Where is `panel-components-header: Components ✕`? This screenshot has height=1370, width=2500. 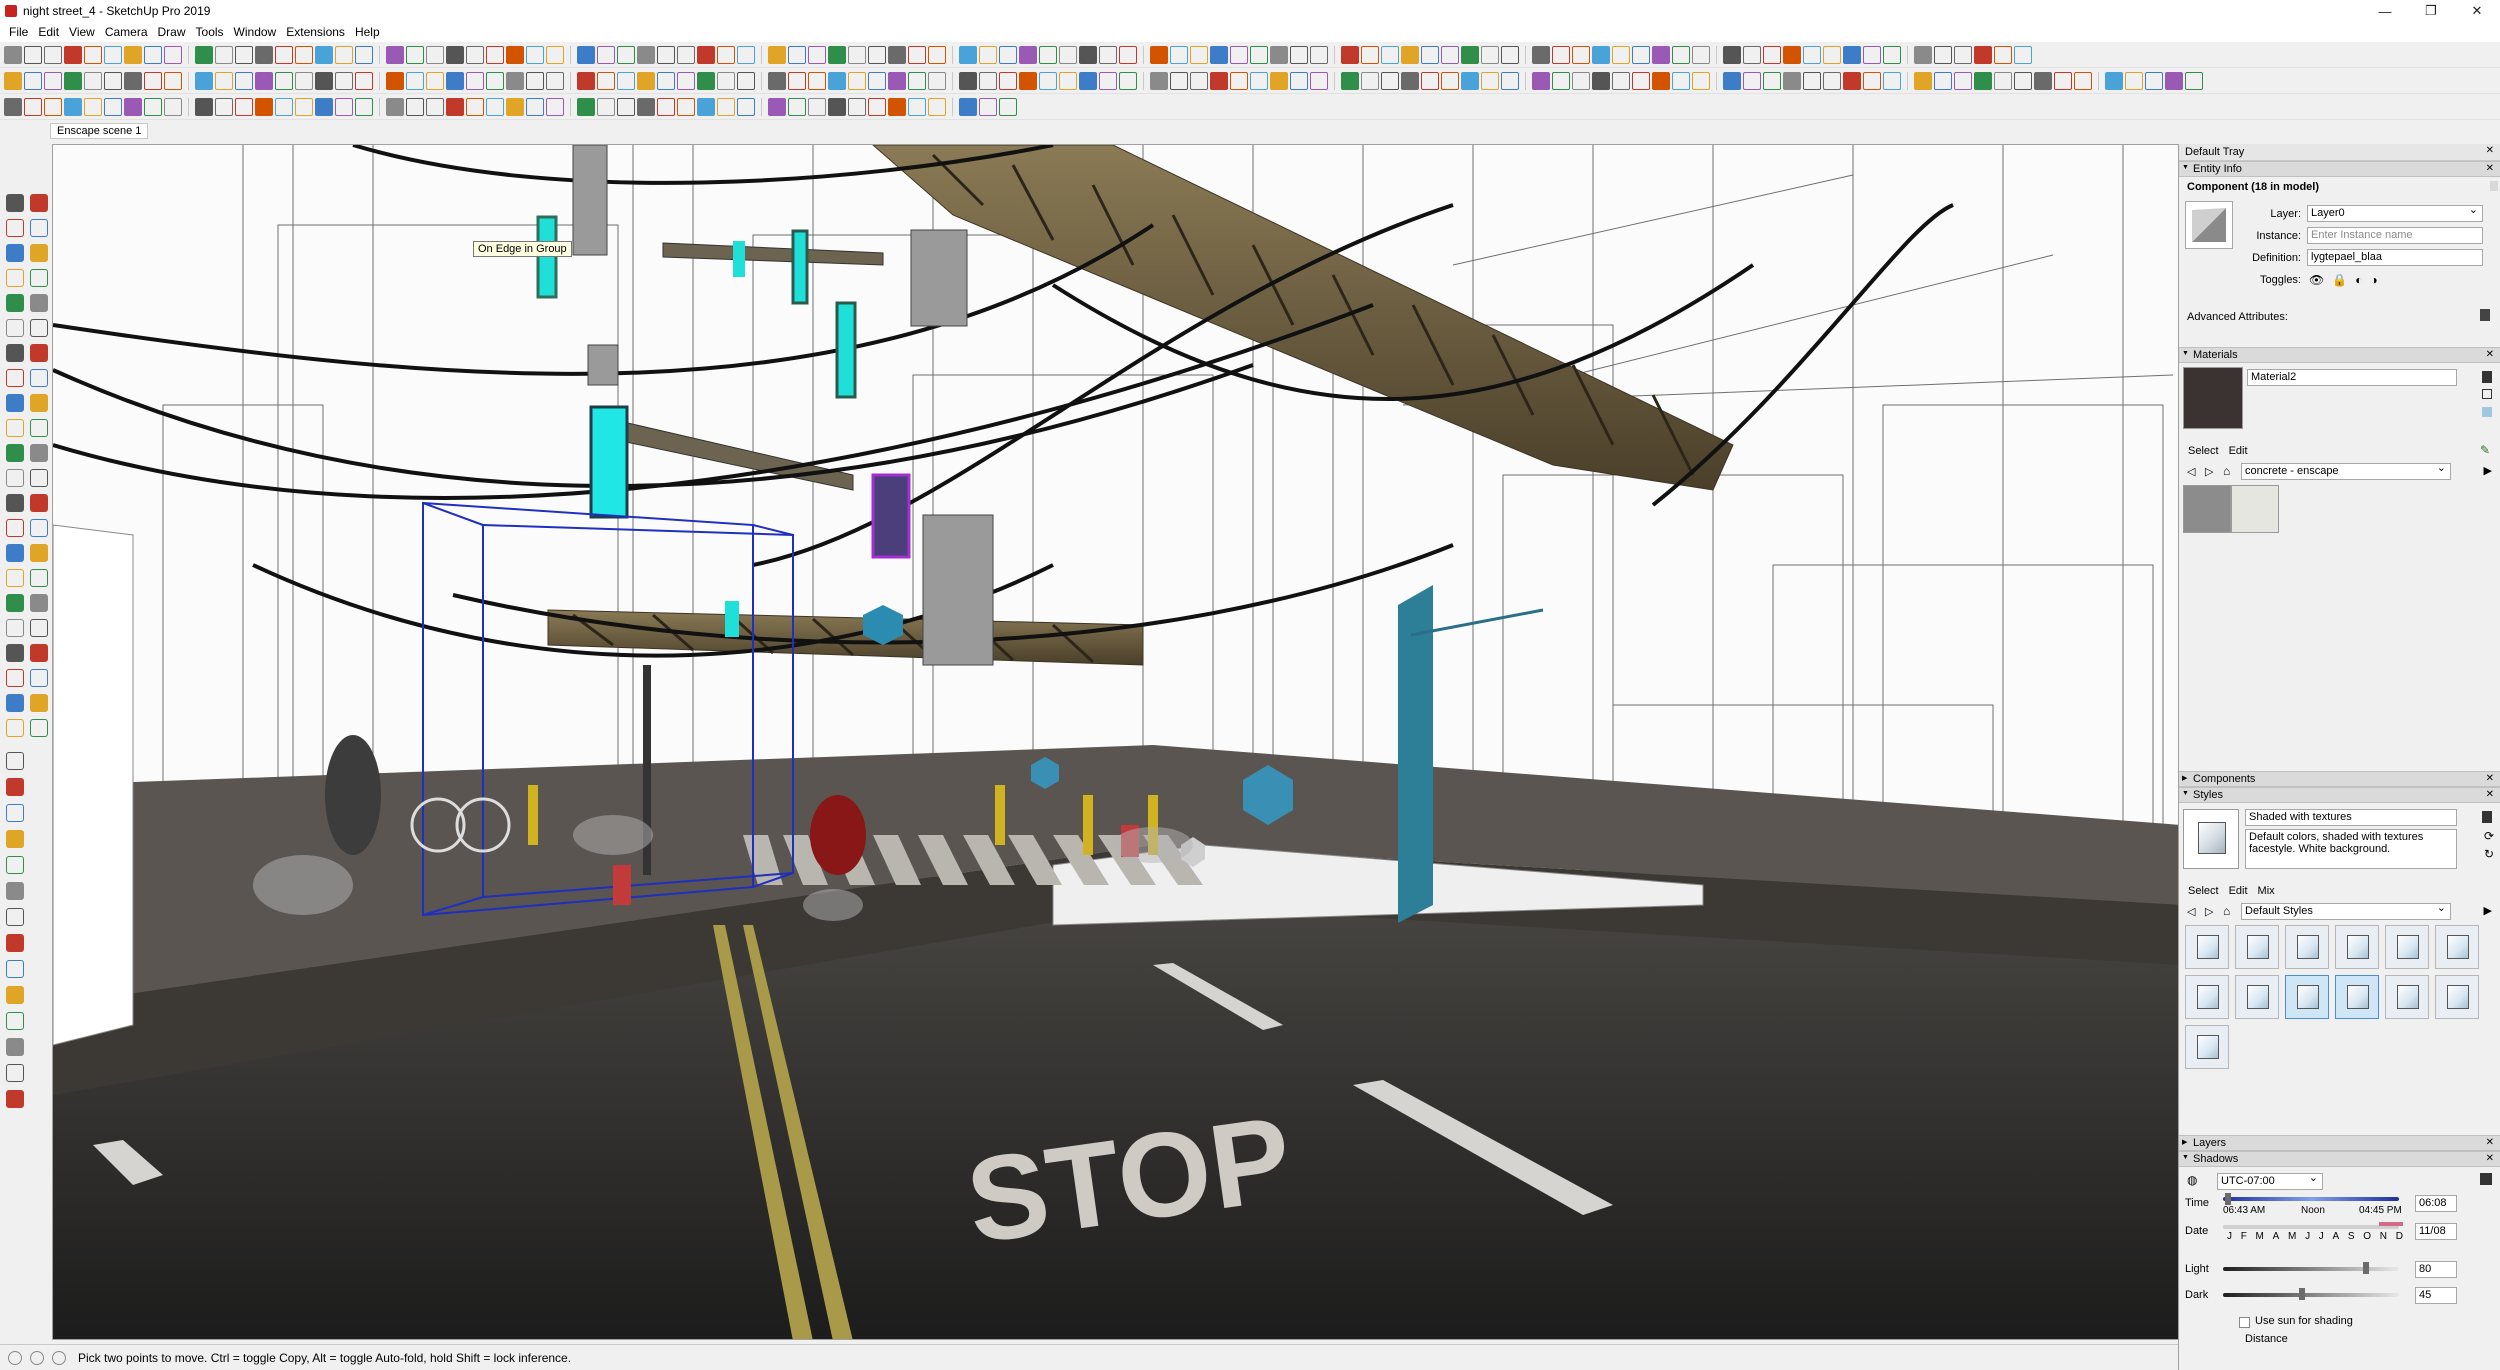 panel-components-header: Components ✕ is located at coordinates (2339, 779).